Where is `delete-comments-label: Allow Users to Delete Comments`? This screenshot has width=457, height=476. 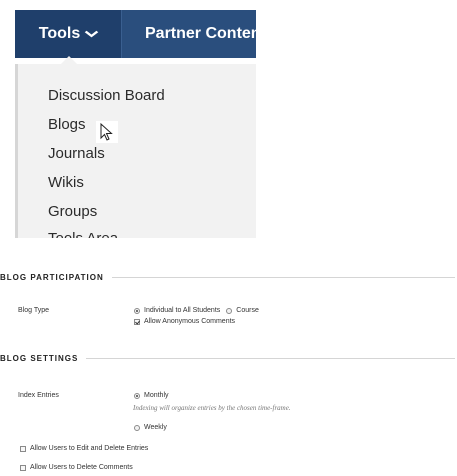
delete-comments-label: Allow Users to Delete Comments is located at coordinates (81, 467).